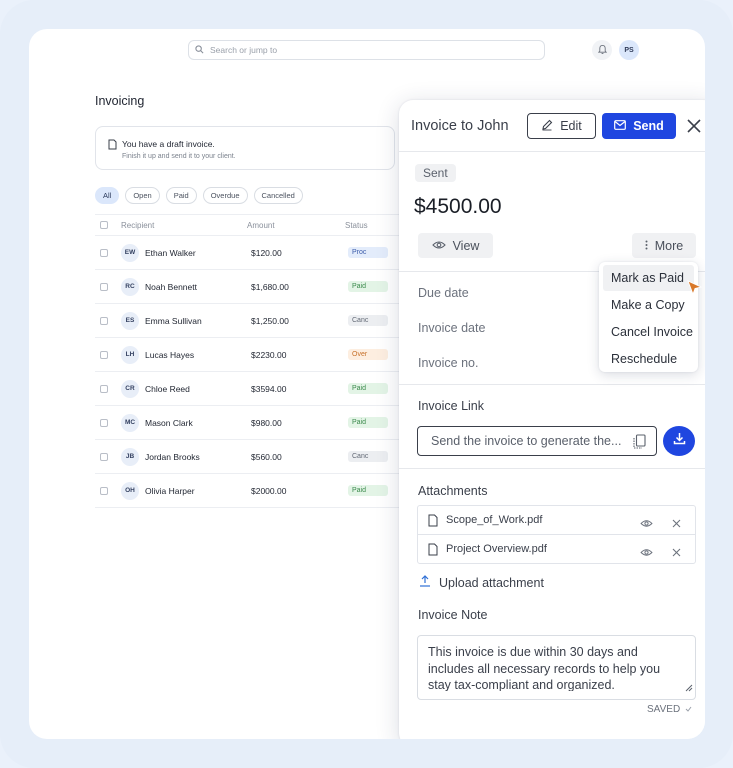  I want to click on notifications-button, so click(602, 50).